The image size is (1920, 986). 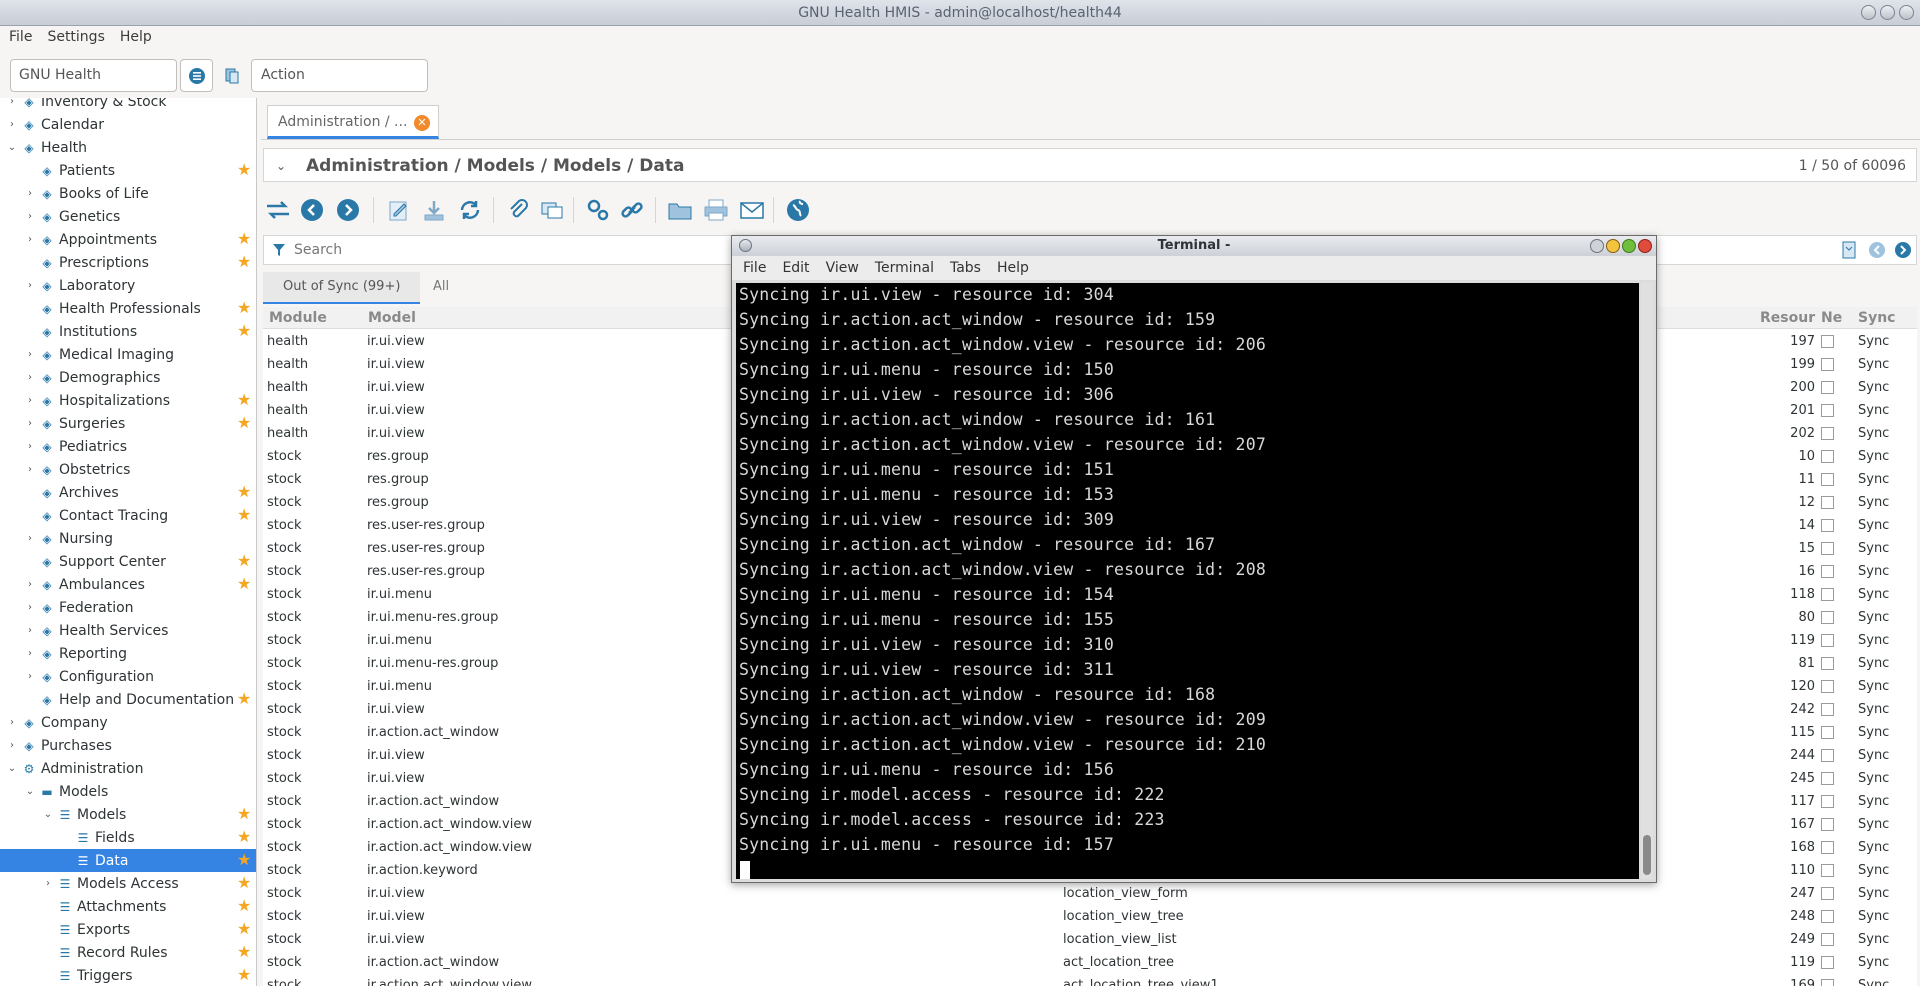 I want to click on bookmark-filter-icon, so click(x=1849, y=250).